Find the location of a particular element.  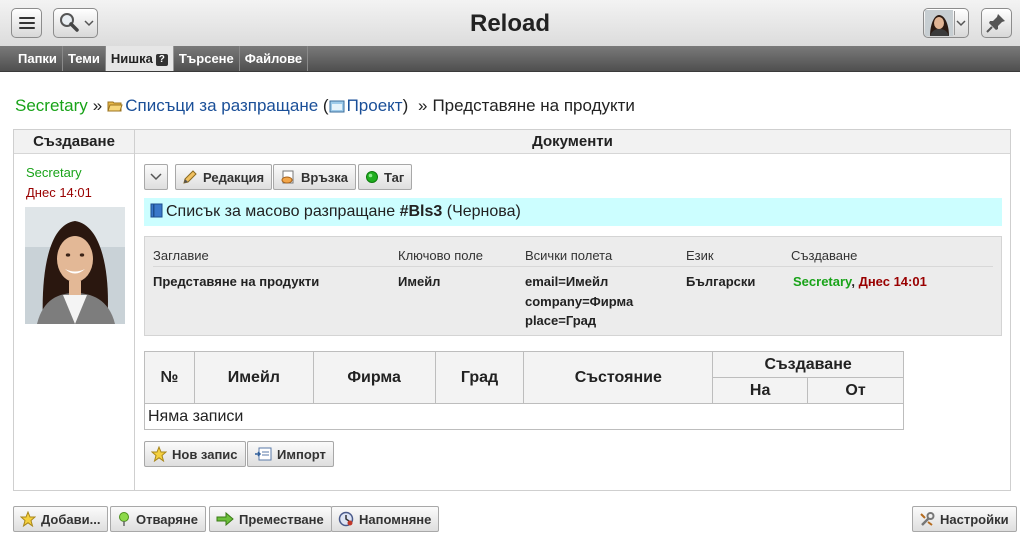

reminder-clock-icon is located at coordinates (346, 519).